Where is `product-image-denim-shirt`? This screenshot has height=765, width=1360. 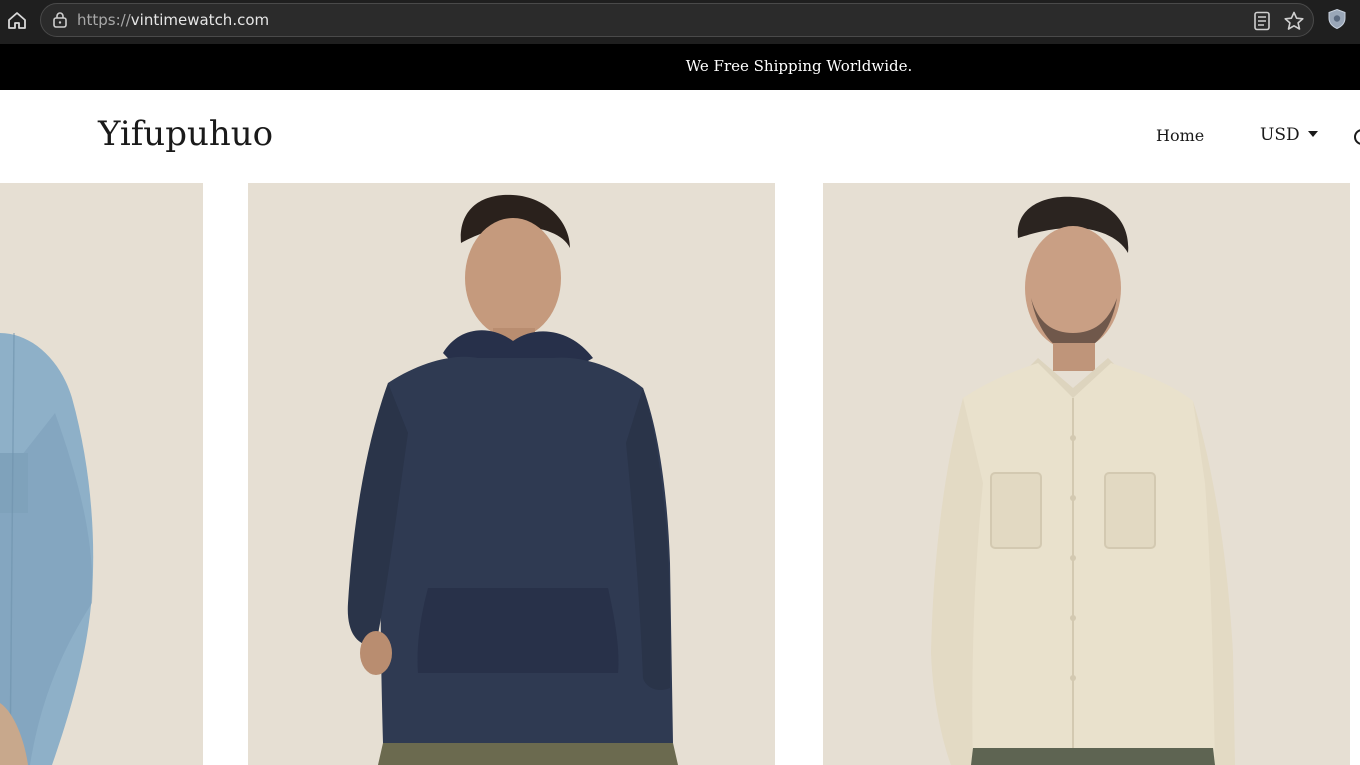
product-image-denim-shirt is located at coordinates (101, 474).